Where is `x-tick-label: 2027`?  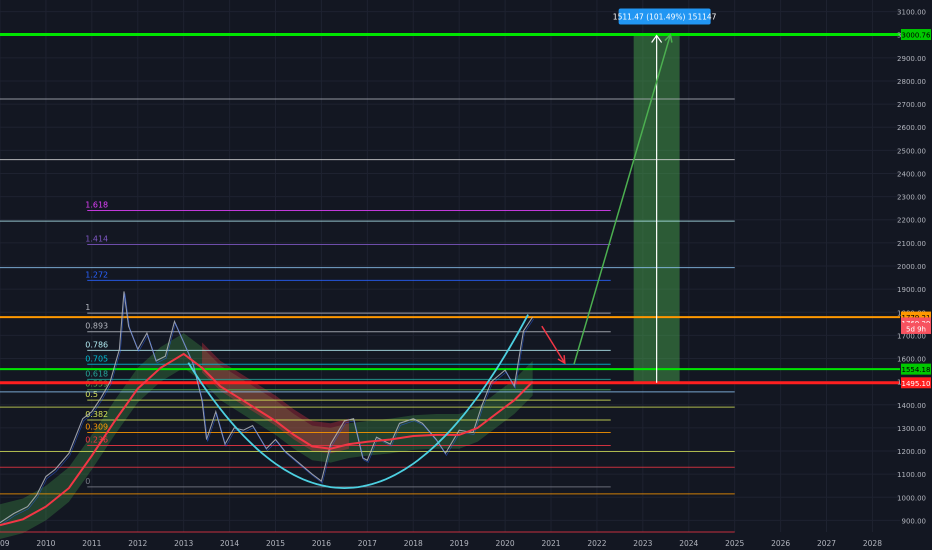 x-tick-label: 2027 is located at coordinates (826, 543).